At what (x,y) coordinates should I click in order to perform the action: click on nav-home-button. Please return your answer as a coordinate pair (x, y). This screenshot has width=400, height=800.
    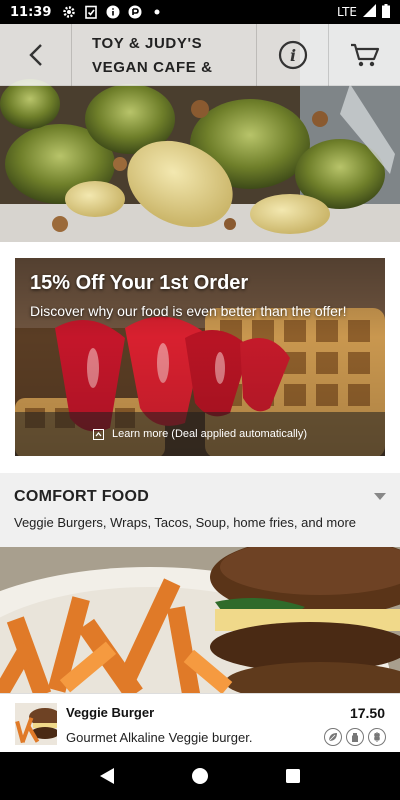
    Looking at the image, I should click on (200, 776).